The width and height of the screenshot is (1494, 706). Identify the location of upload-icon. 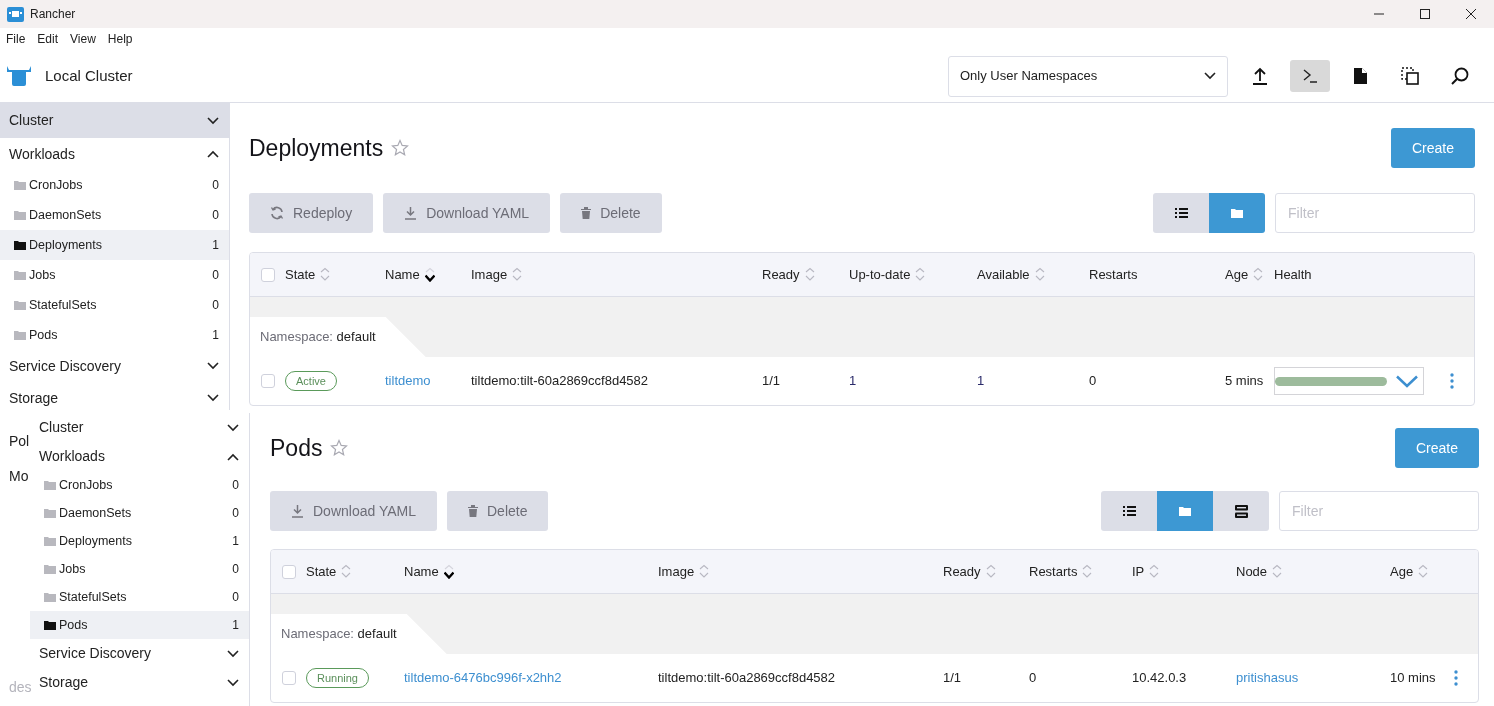
(1260, 76).